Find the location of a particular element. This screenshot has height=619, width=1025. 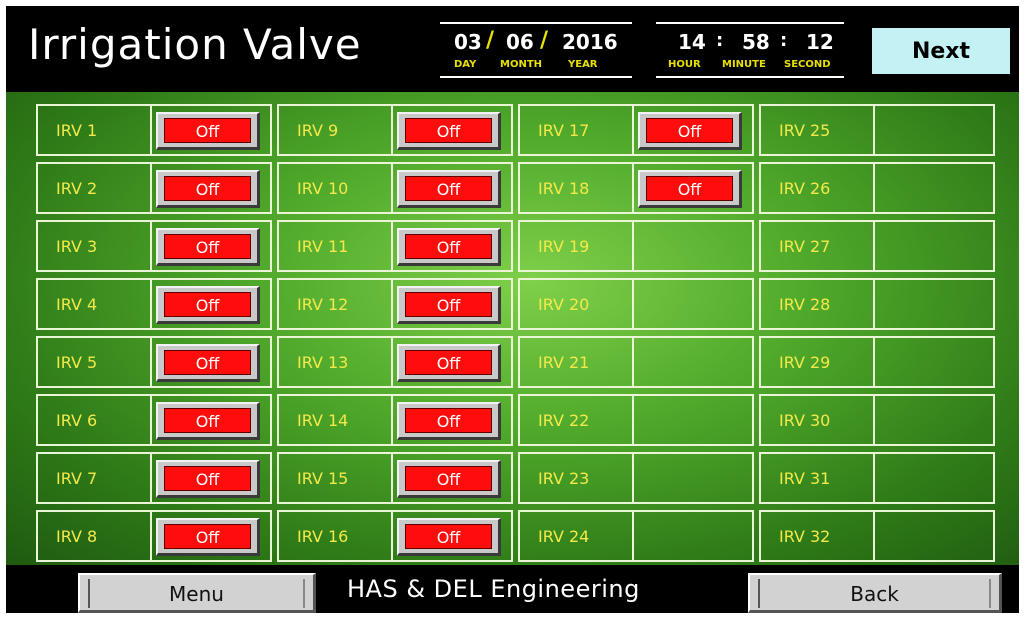

valve-cell: IRV 4 Off is located at coordinates (154, 304).